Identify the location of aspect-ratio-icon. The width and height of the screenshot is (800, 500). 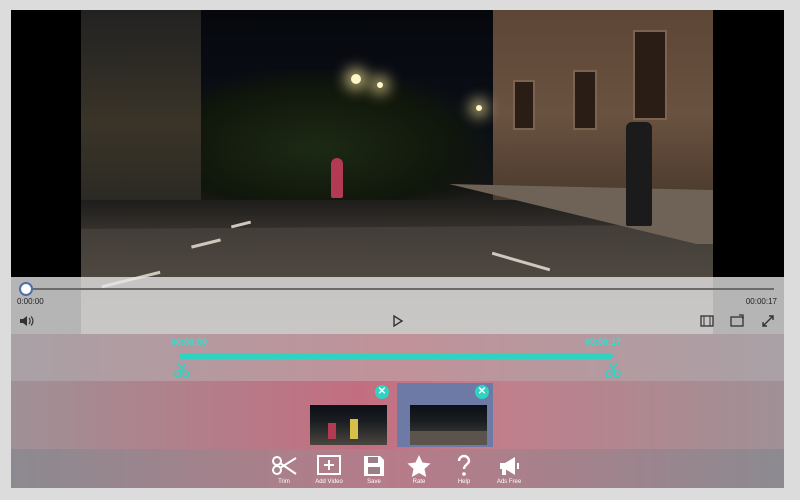
(707, 321).